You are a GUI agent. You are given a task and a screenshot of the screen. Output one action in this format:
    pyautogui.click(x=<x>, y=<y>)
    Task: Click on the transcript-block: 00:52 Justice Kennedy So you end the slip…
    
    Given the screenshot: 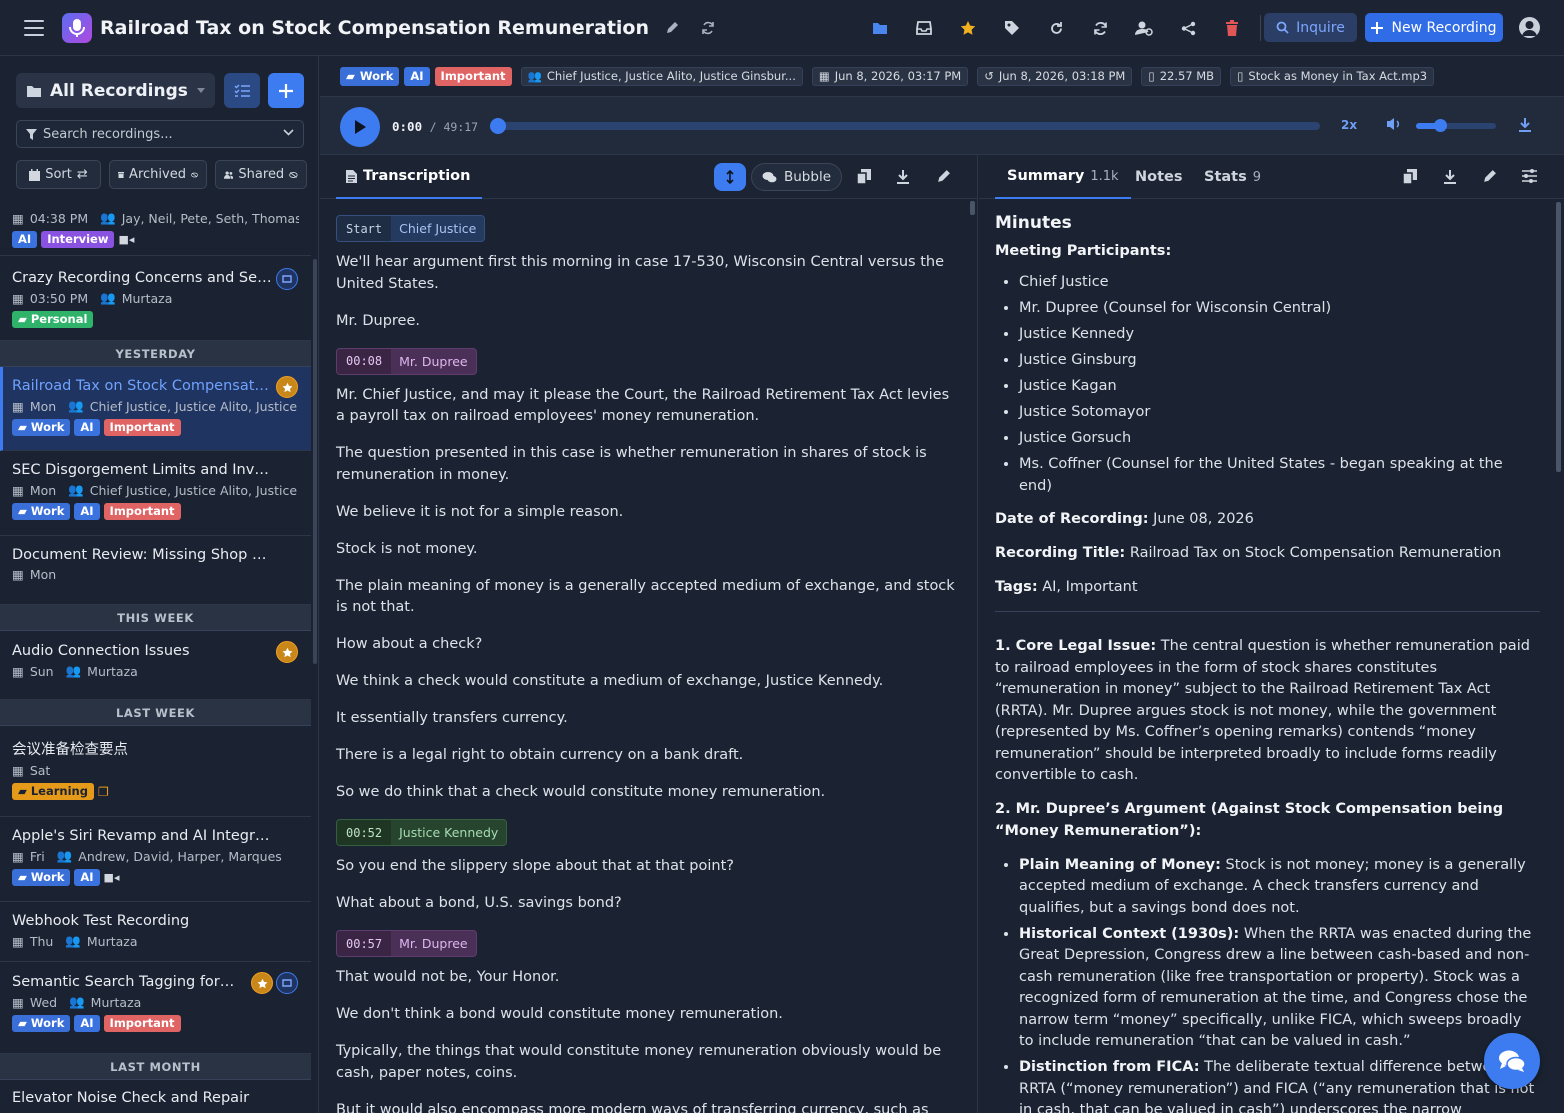 What is the action you would take?
    pyautogui.click(x=646, y=867)
    